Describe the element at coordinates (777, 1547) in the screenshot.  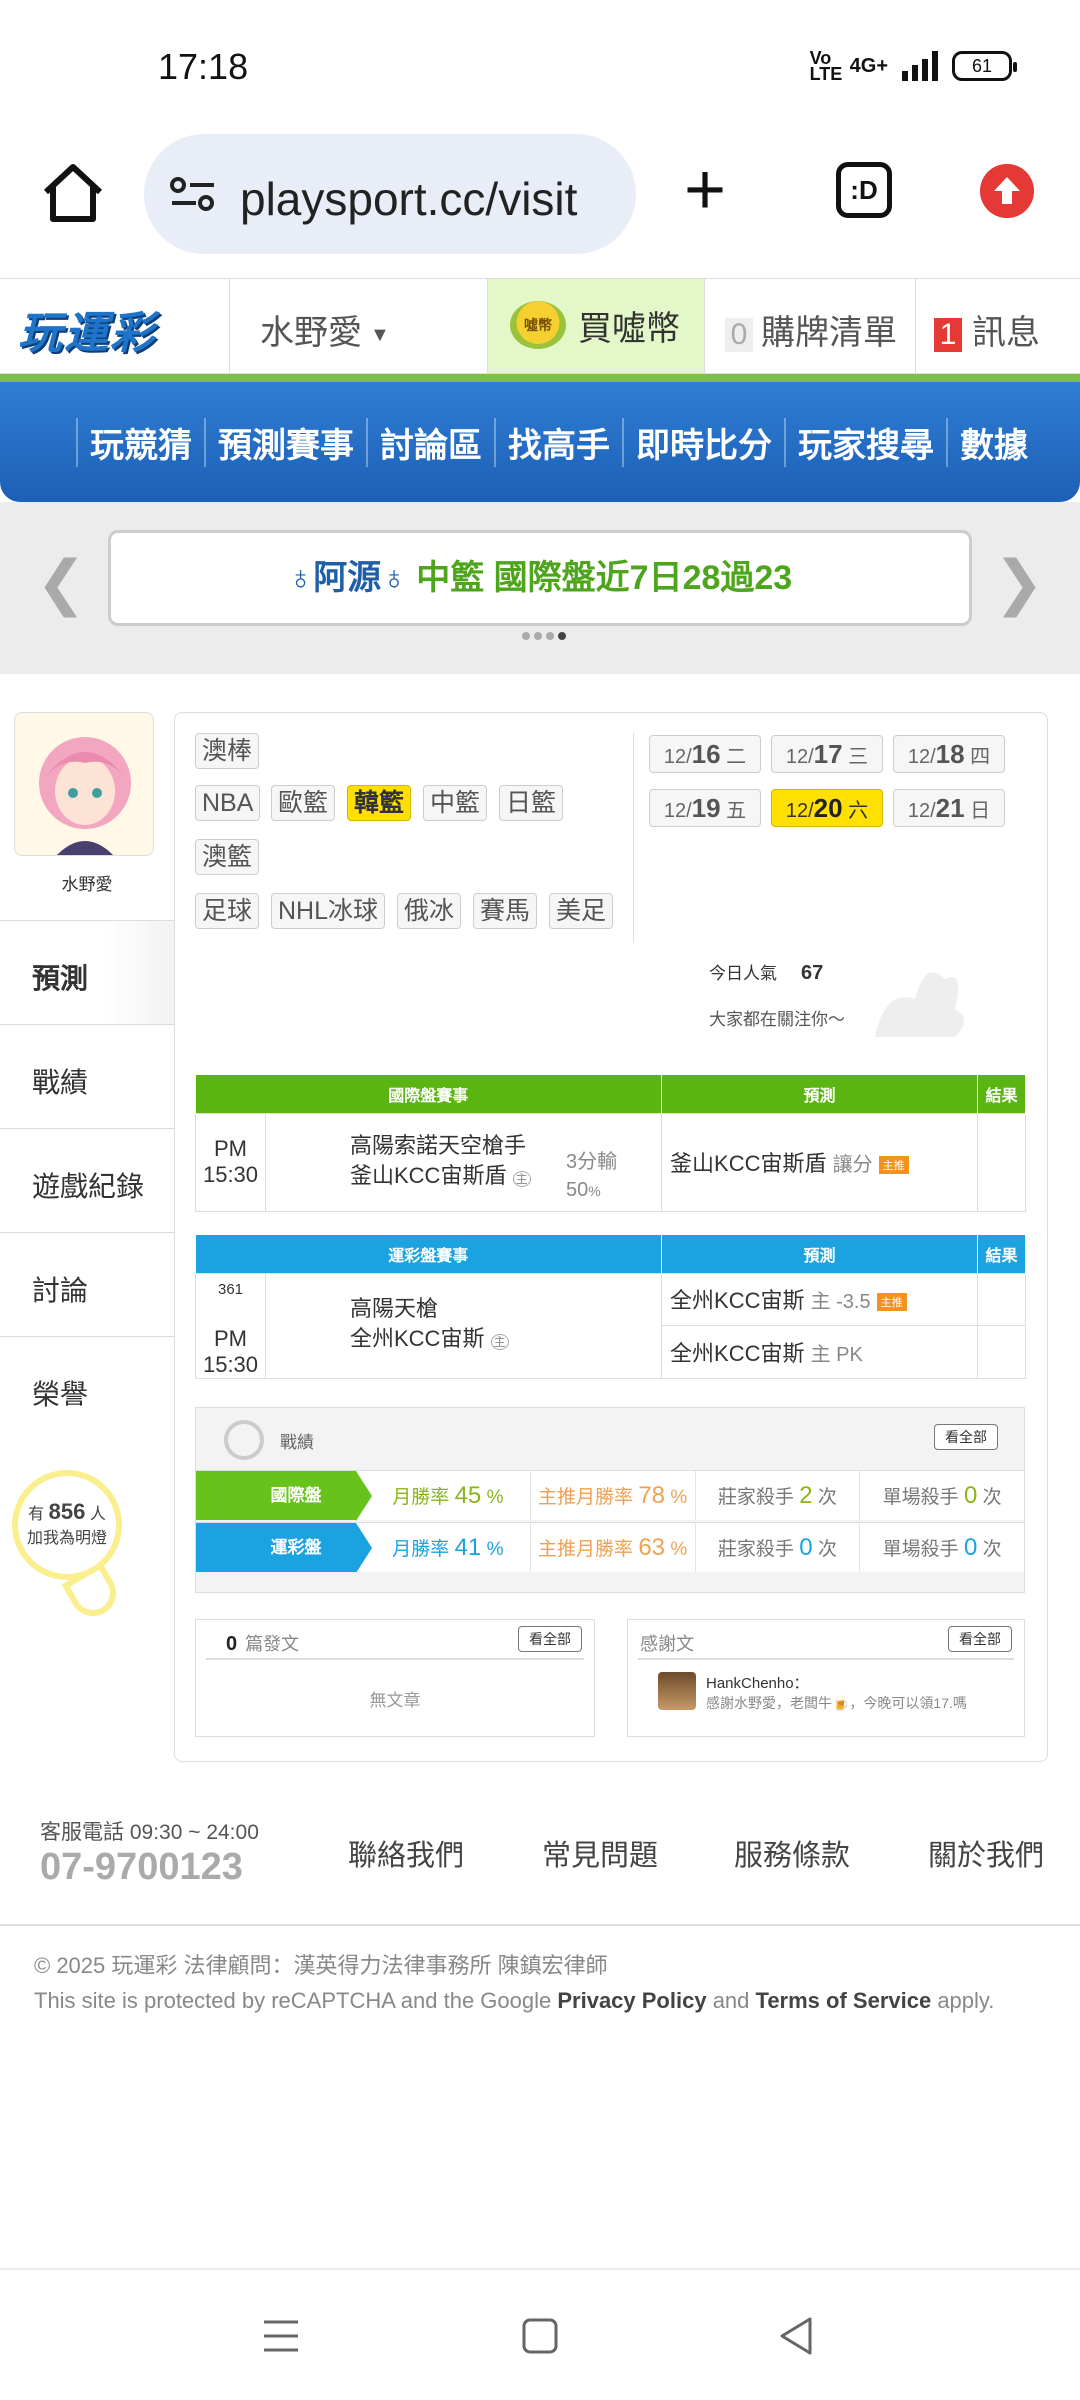
I see `stat-cell: 莊家殺手 0 次` at that location.